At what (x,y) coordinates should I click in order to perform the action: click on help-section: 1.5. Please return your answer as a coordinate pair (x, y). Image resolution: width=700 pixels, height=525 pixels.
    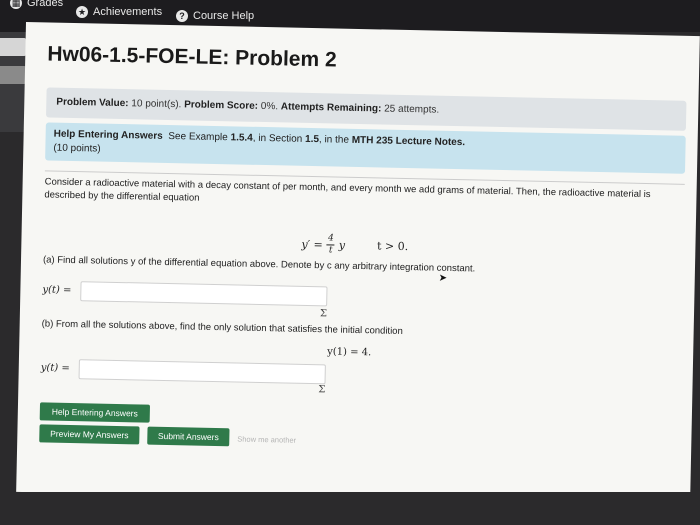
    Looking at the image, I should click on (312, 139).